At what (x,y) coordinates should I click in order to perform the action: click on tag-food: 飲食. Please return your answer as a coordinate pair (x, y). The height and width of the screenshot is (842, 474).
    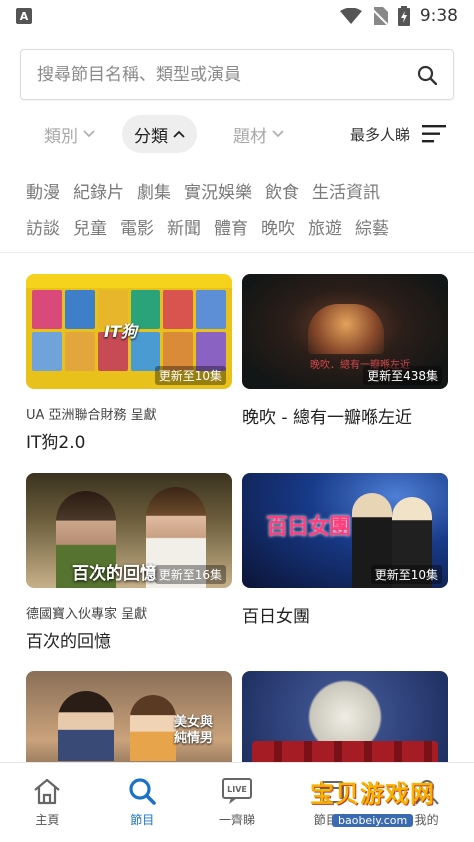
    Looking at the image, I should click on (282, 190).